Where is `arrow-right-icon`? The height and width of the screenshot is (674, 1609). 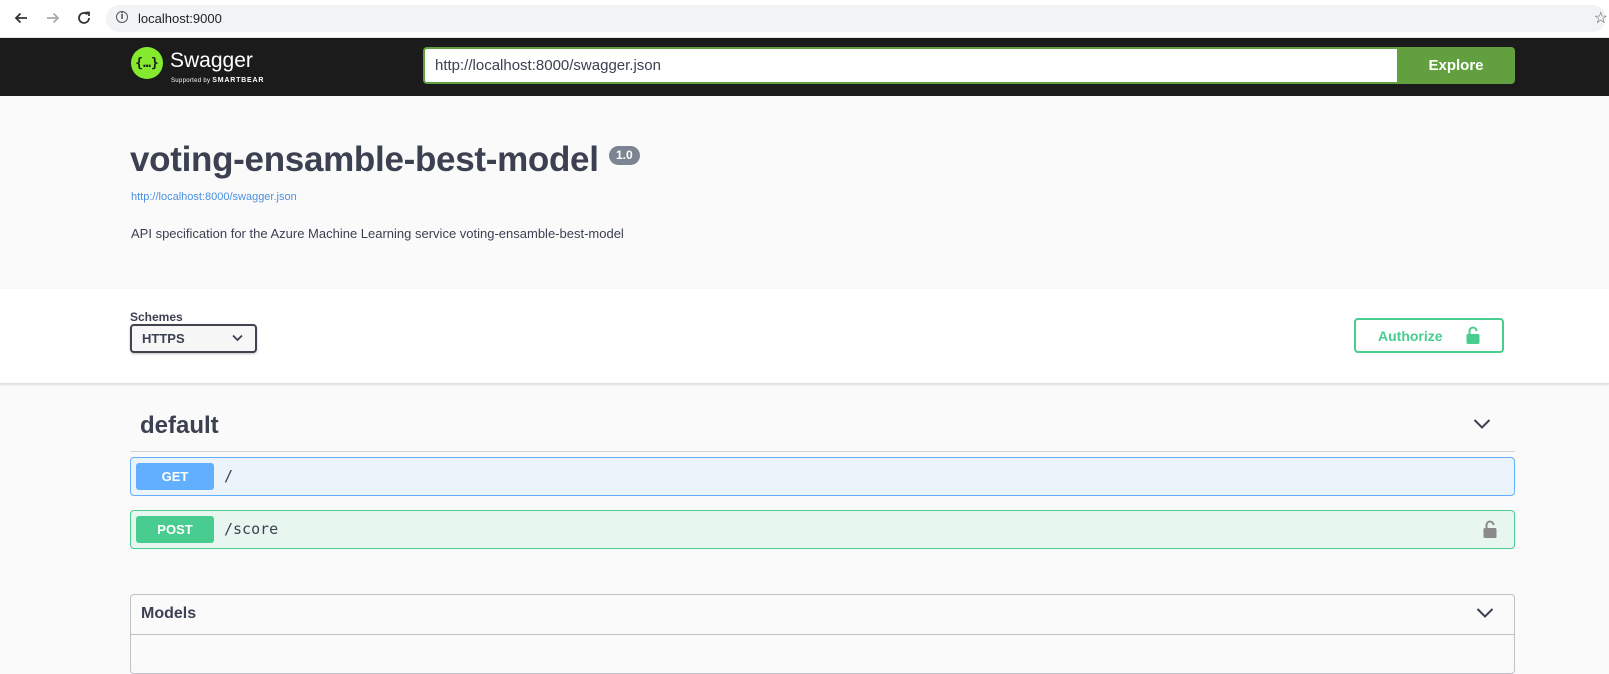
arrow-right-icon is located at coordinates (53, 18).